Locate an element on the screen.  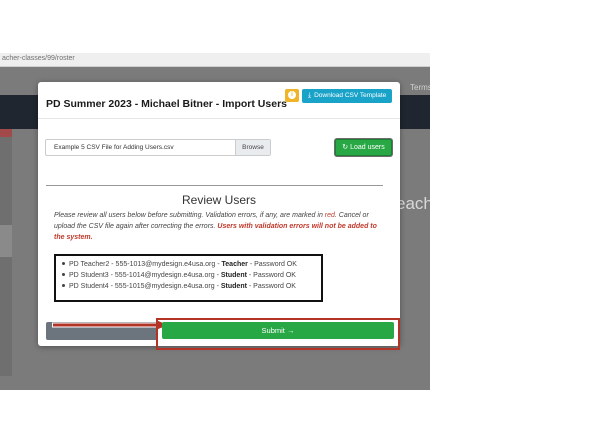
address-bar: acher-classes/99/roster is located at coordinates (215, 60).